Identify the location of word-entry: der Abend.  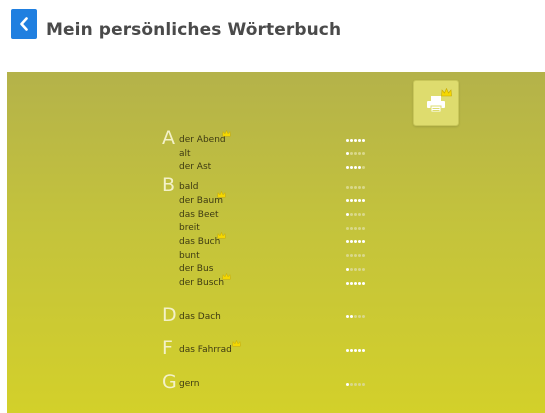
(202, 140).